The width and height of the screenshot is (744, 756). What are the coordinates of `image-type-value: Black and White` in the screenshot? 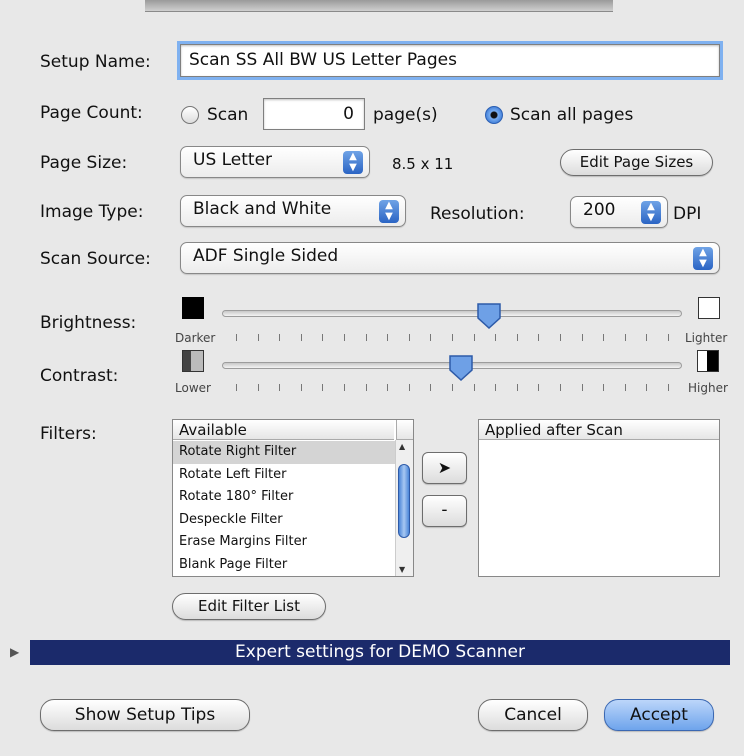 It's located at (262, 209).